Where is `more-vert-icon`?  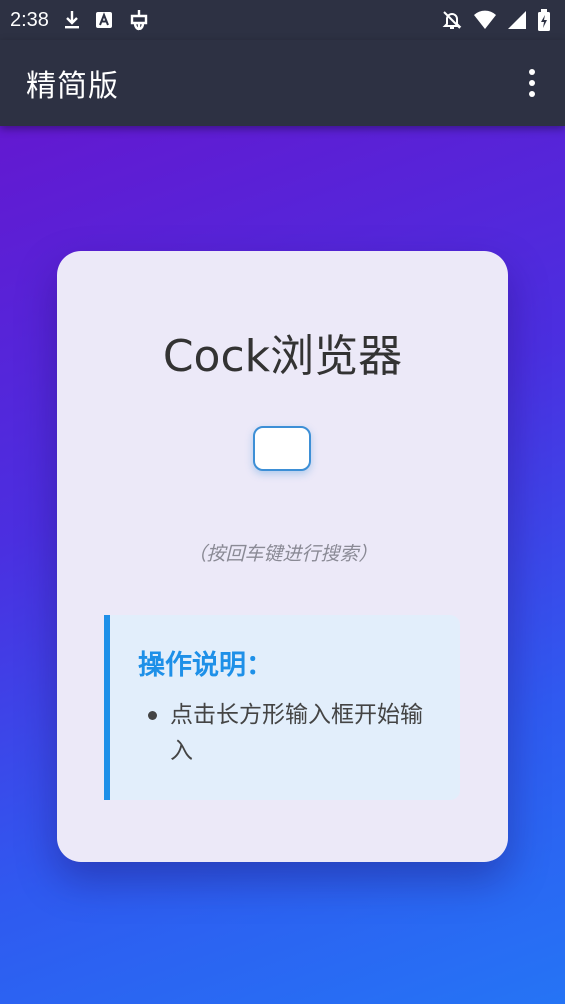 more-vert-icon is located at coordinates (532, 83).